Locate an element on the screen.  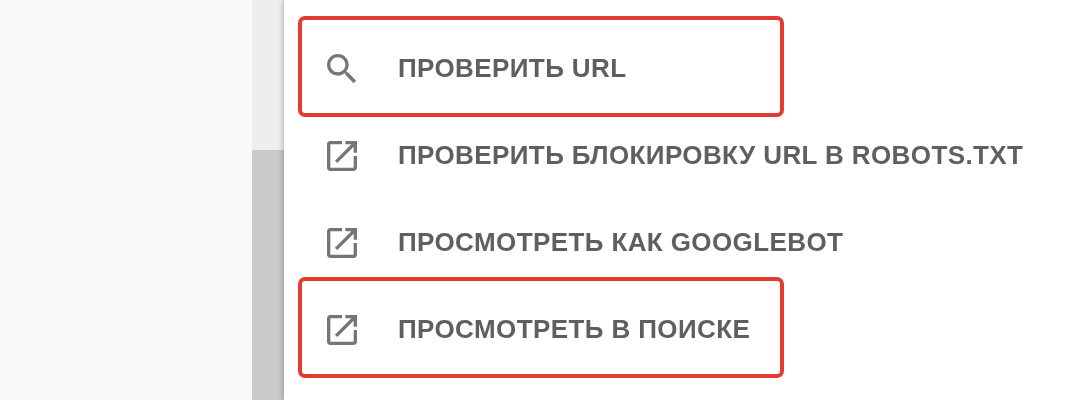
menu-item: ПРОСМОТРЕТЬ КАК GOOGLEBOT is located at coordinates (564, 242).